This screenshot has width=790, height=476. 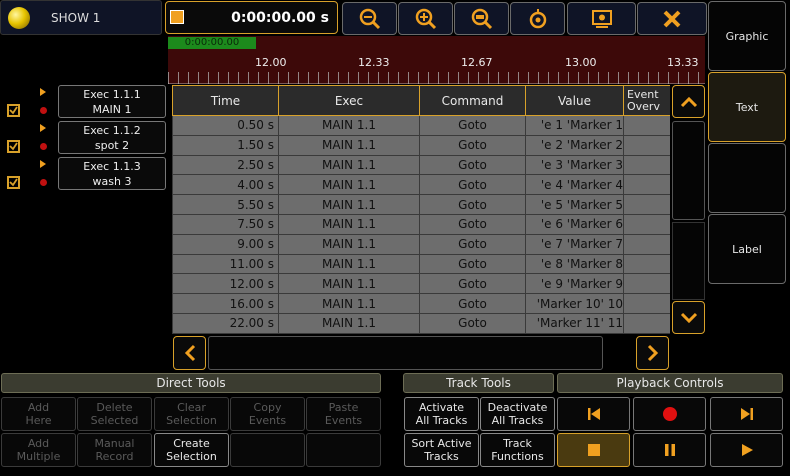 I want to click on table-row: 12.00 s MAIN 1.1 Goto e 9 'Marker 9', so click(x=421, y=284).